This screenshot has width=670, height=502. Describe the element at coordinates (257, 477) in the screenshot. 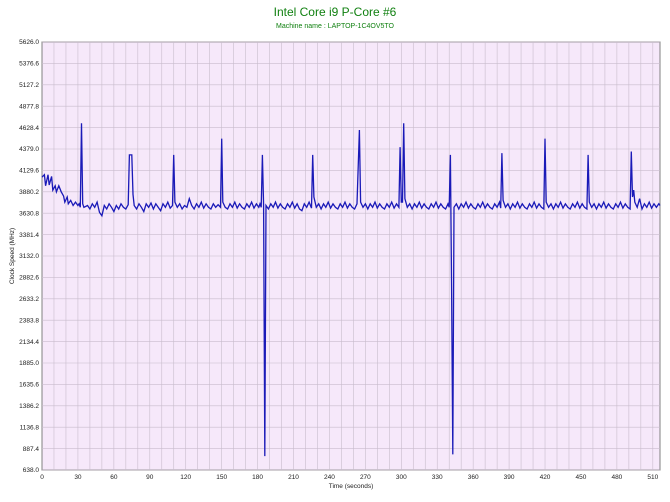

I see `x-tick-label: 180` at that location.